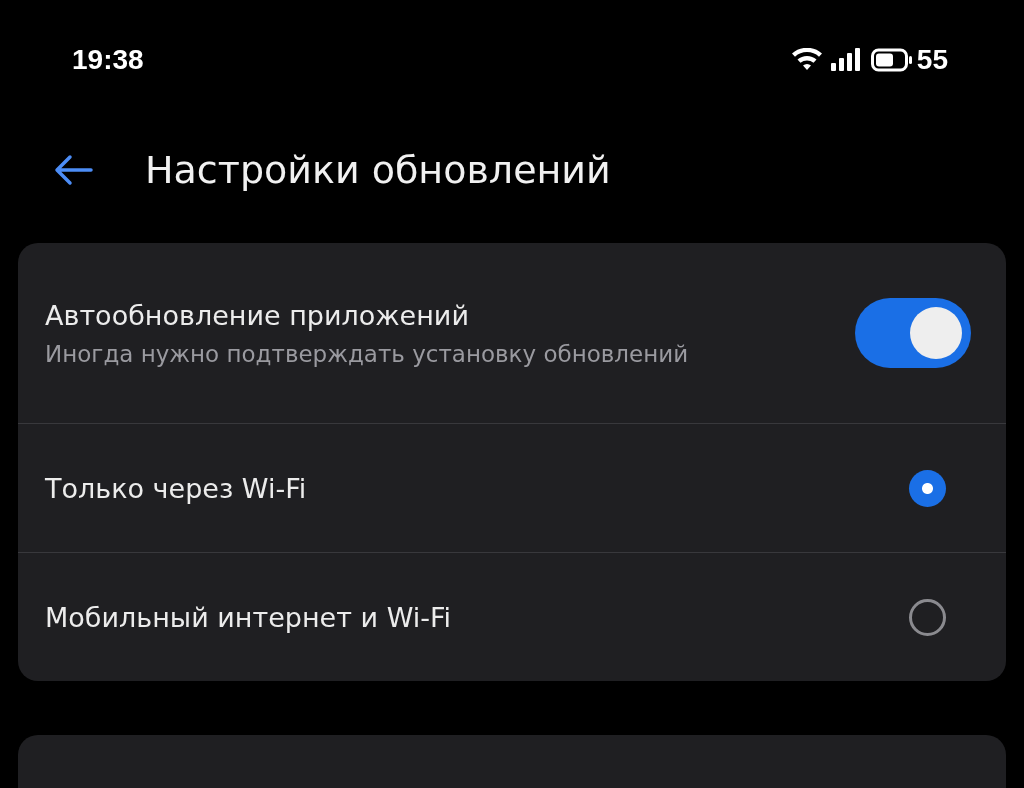 The height and width of the screenshot is (788, 1024). What do you see at coordinates (257, 315) in the screenshot?
I see `setting-label: Автообновление приложений` at bounding box center [257, 315].